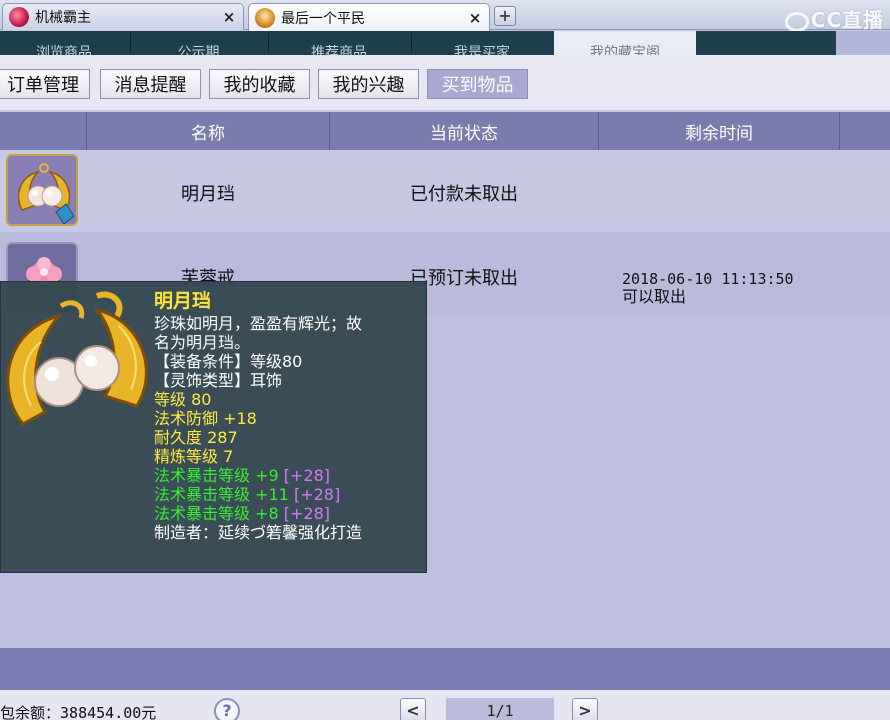 This screenshot has width=890, height=720. What do you see at coordinates (183, 399) in the screenshot?
I see `stat-line: 等级 80` at bounding box center [183, 399].